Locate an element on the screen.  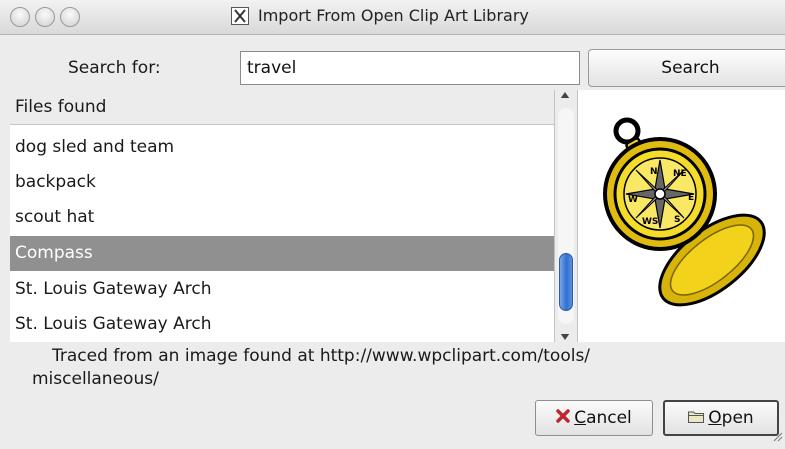
search-input is located at coordinates (410, 68).